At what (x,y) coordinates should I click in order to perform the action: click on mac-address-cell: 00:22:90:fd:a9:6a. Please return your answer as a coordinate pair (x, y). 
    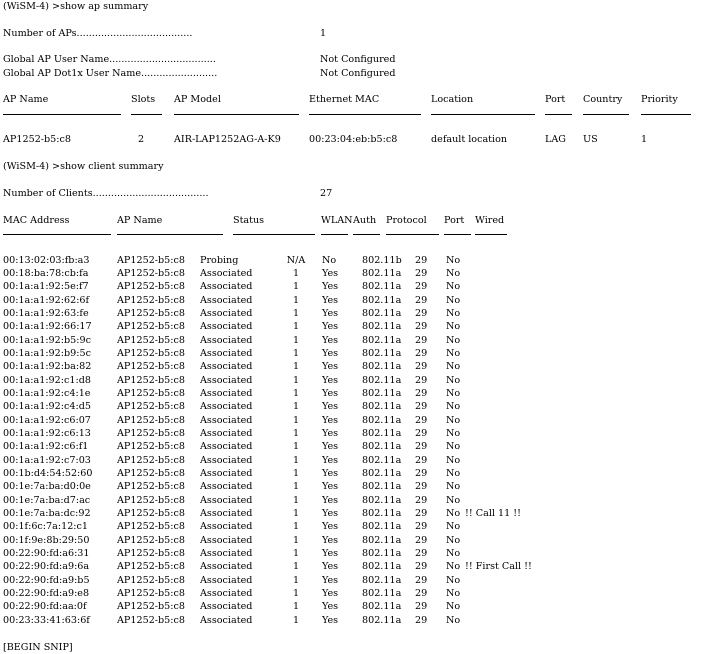
    Looking at the image, I should click on (46, 567).